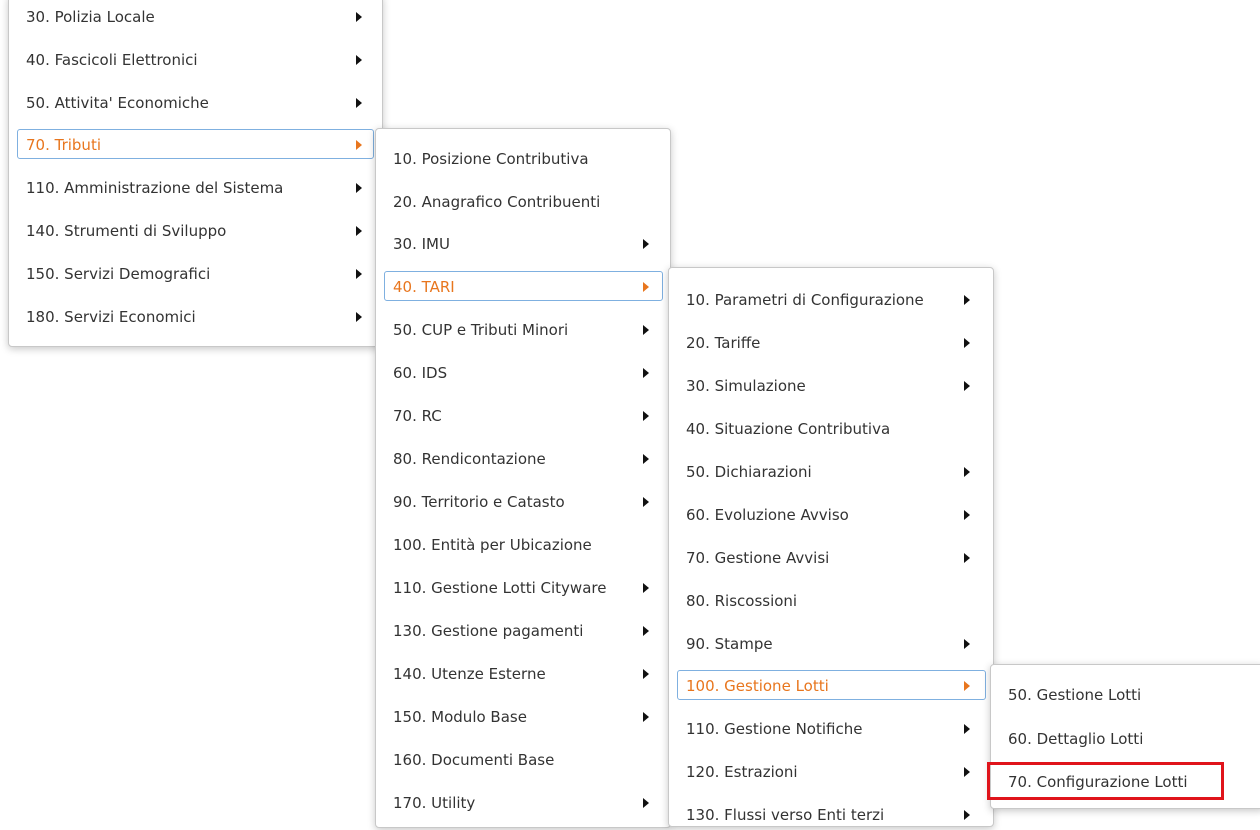  Describe the element at coordinates (746, 386) in the screenshot. I see `menu-item-label: 30. Simulazione` at that location.